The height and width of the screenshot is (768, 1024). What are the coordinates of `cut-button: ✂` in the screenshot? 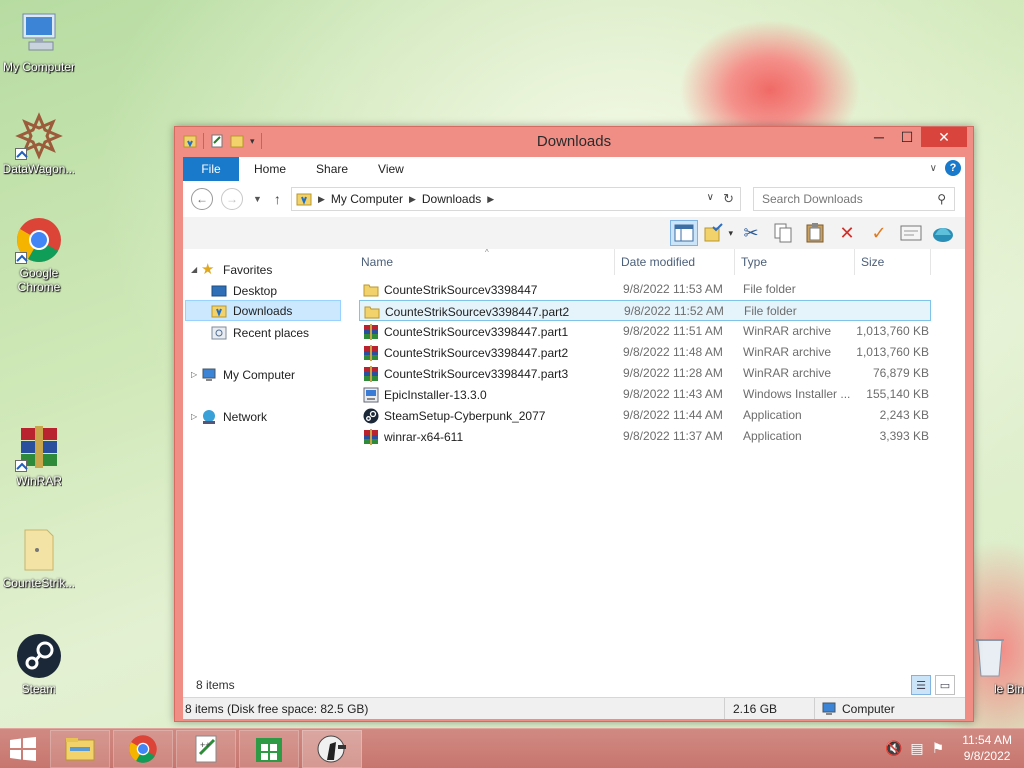 It's located at (751, 233).